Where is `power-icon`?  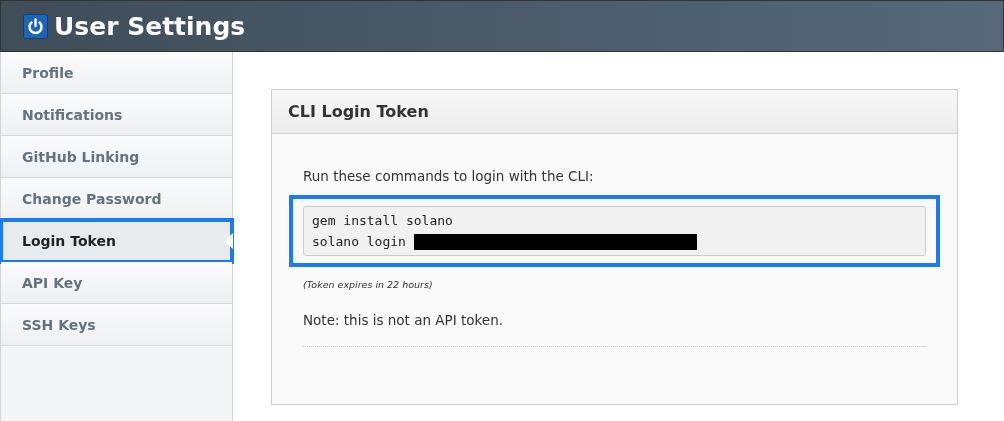
power-icon is located at coordinates (35, 26).